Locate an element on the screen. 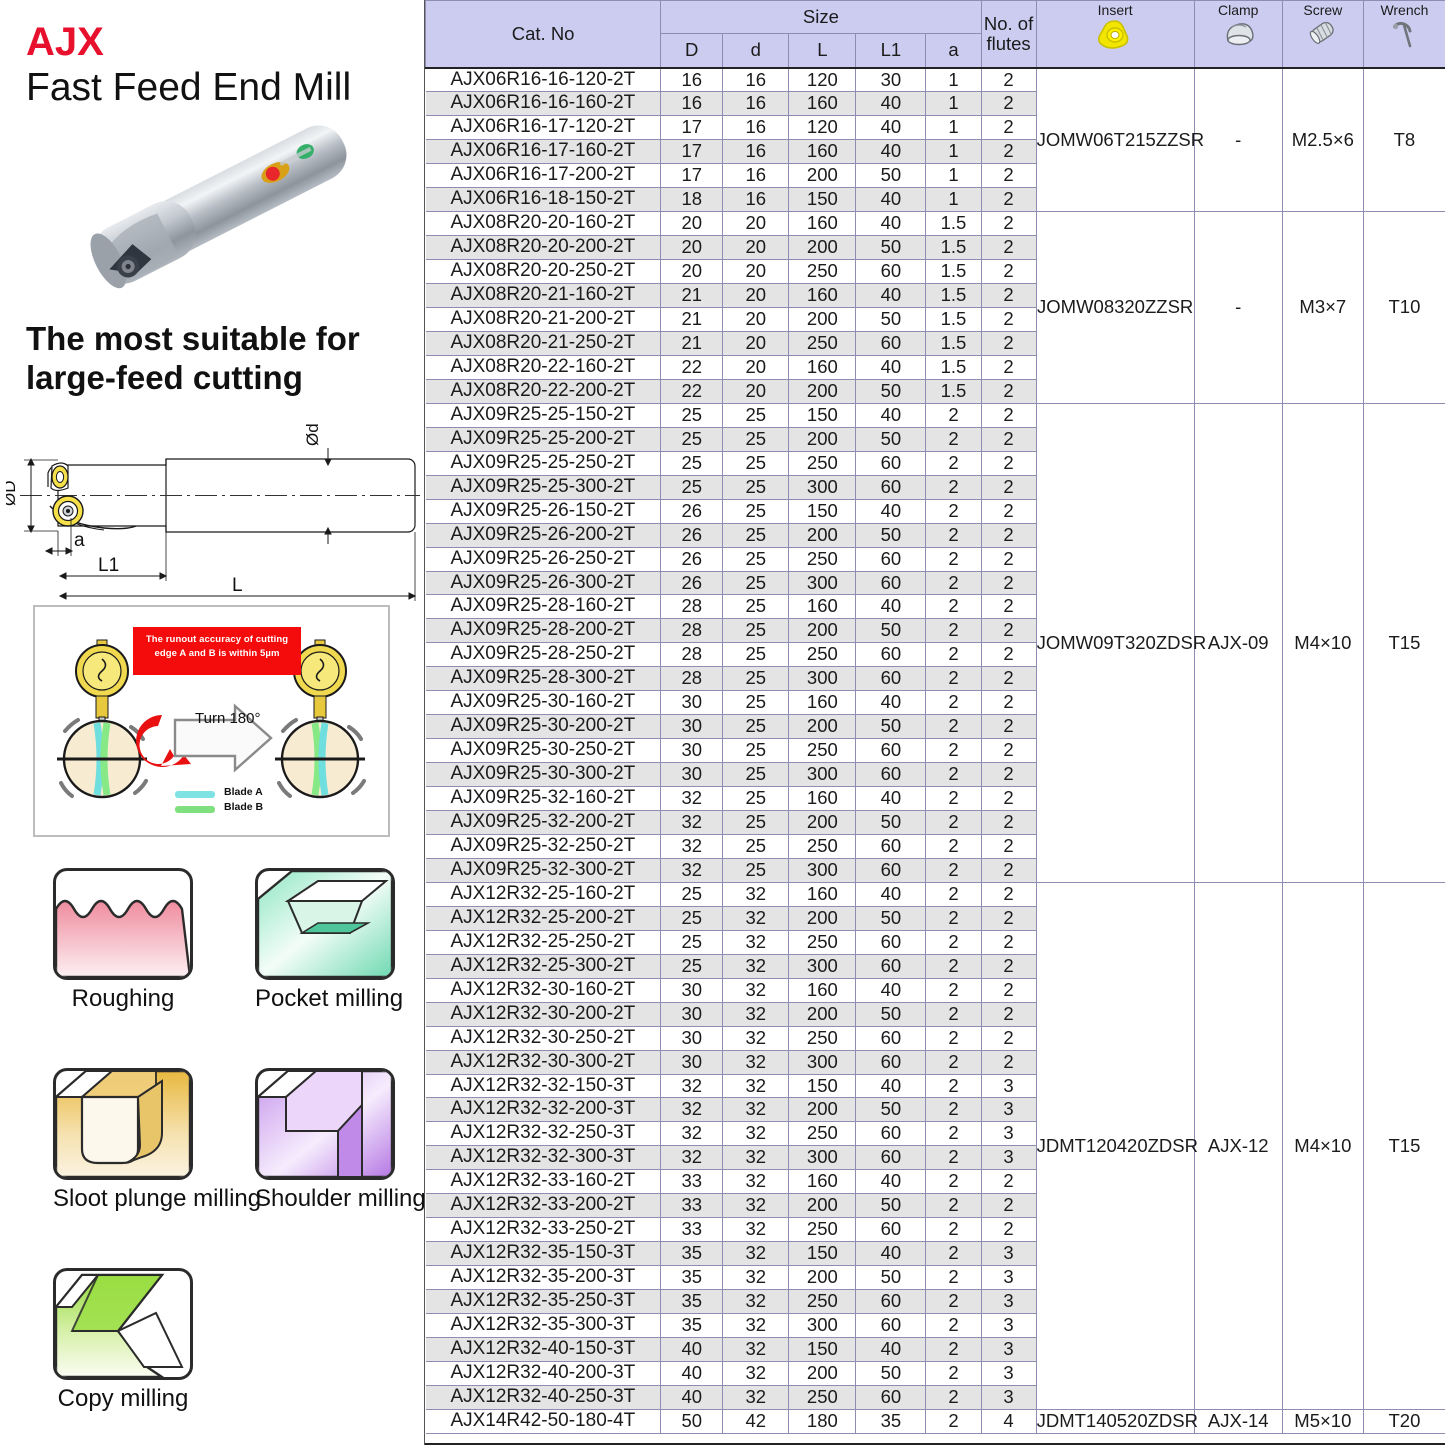  cell-cat: AJX09R25-32-160-2T is located at coordinates (543, 799).